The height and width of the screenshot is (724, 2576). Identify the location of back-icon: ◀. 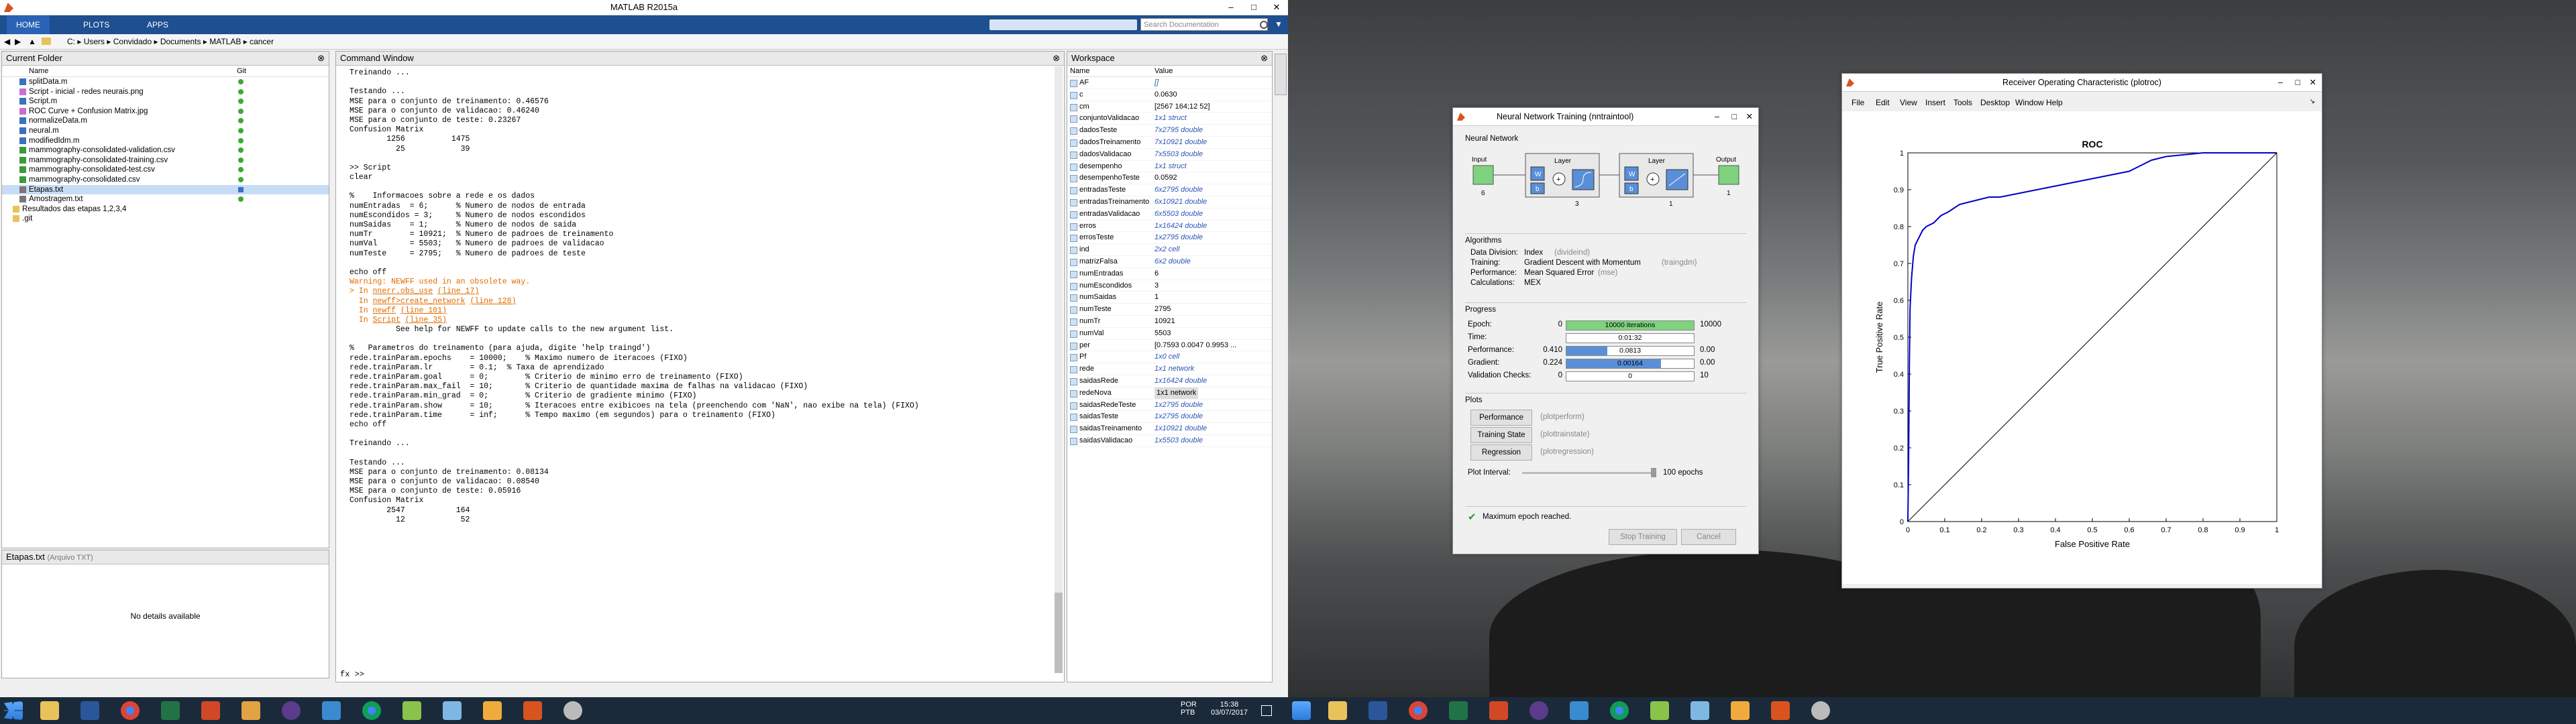
(7, 41).